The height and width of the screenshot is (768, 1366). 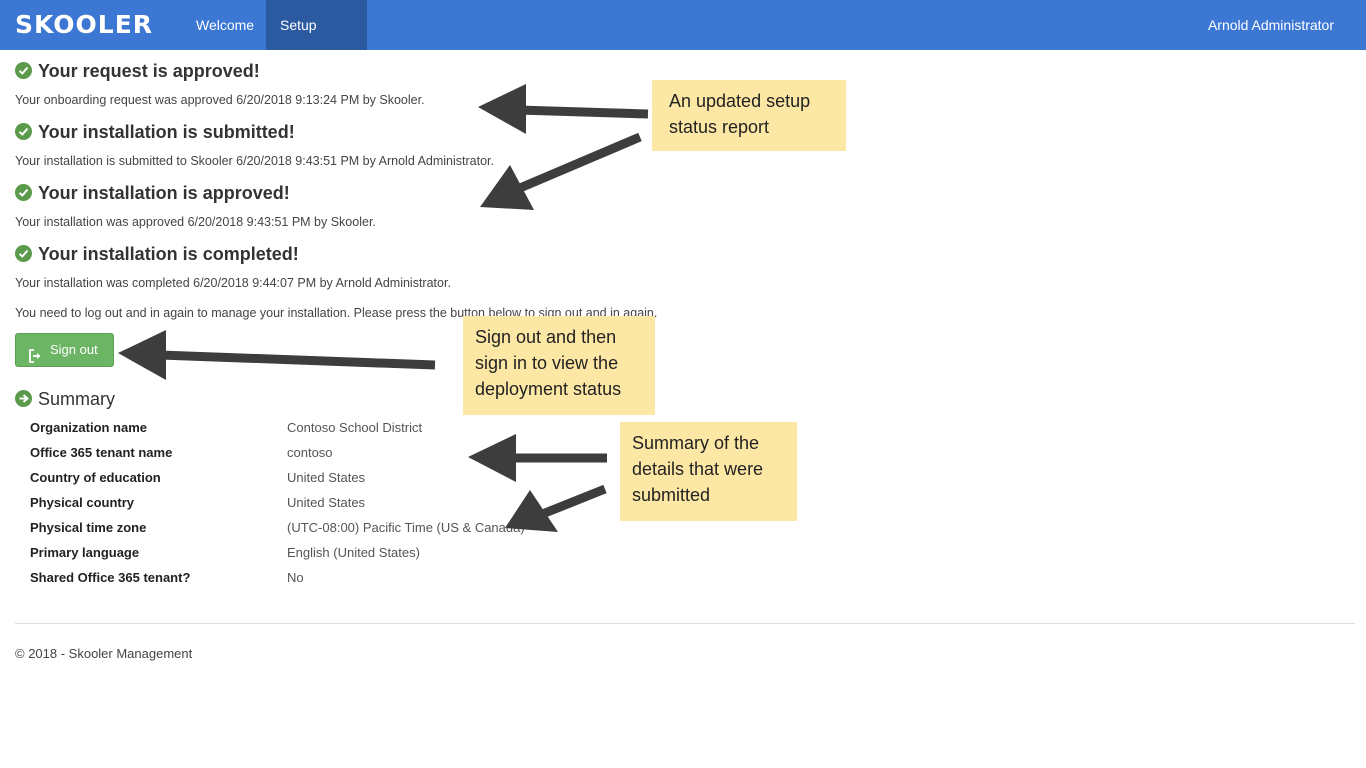 I want to click on summary-heading: Summary, so click(x=65, y=399).